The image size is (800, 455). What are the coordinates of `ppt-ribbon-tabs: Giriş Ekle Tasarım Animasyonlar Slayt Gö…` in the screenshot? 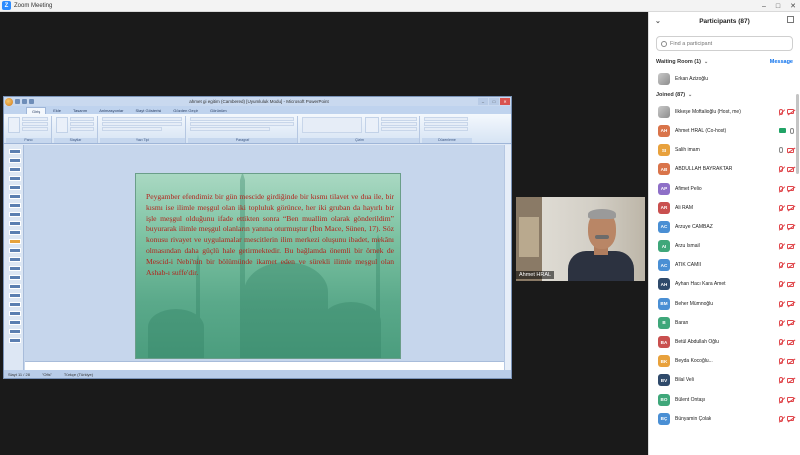 It's located at (257, 110).